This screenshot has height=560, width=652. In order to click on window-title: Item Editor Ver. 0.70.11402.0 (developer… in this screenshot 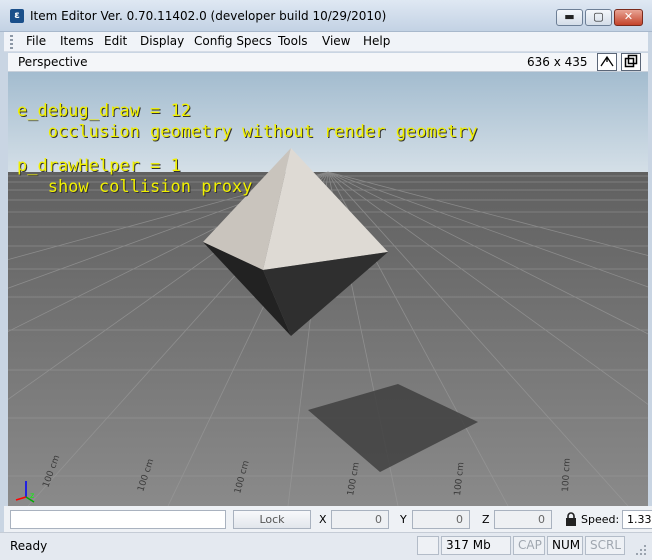, I will do `click(208, 16)`.